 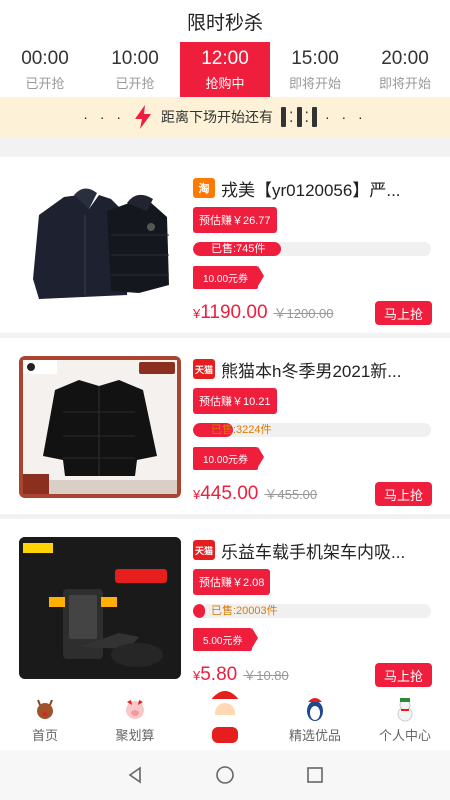 I want to click on price-row: ¥1190.00 ￥1200.00, so click(x=263, y=313).